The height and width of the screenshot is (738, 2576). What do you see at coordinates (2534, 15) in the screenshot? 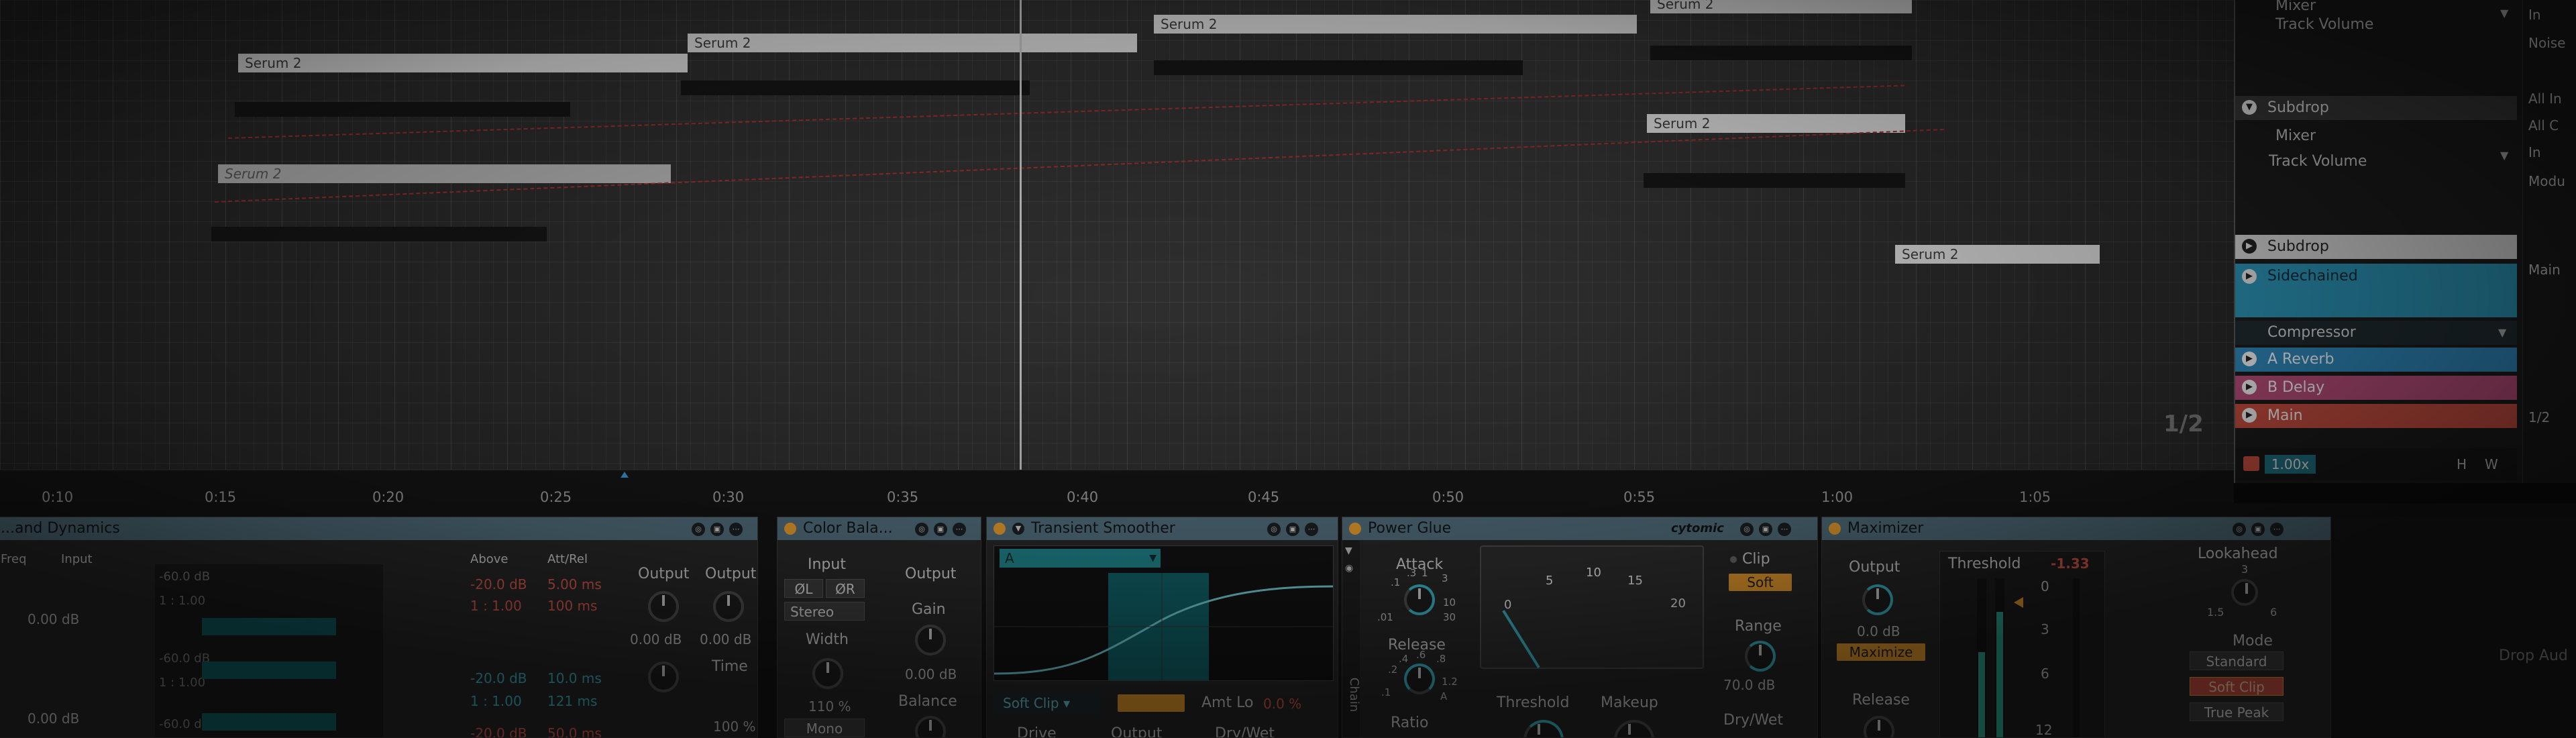
I see `io-label: In` at bounding box center [2534, 15].